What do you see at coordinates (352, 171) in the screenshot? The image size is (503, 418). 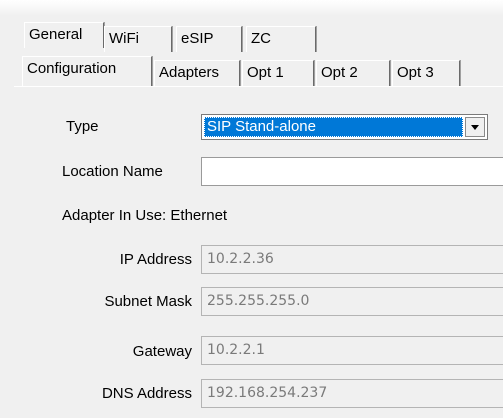 I see `location-name-input` at bounding box center [352, 171].